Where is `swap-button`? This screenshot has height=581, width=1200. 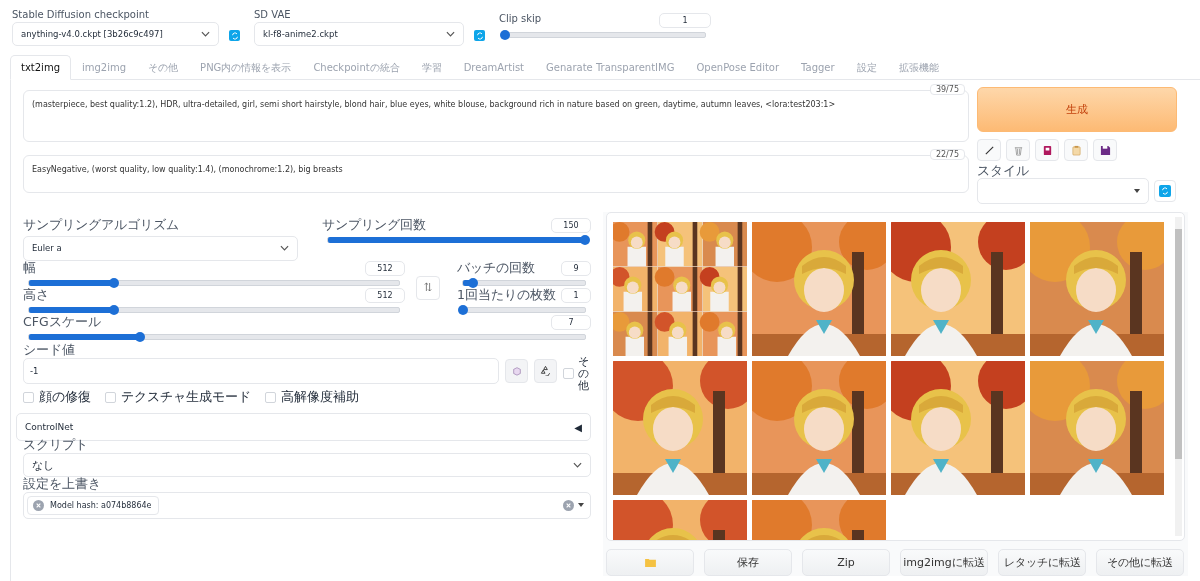
swap-button is located at coordinates (428, 287).